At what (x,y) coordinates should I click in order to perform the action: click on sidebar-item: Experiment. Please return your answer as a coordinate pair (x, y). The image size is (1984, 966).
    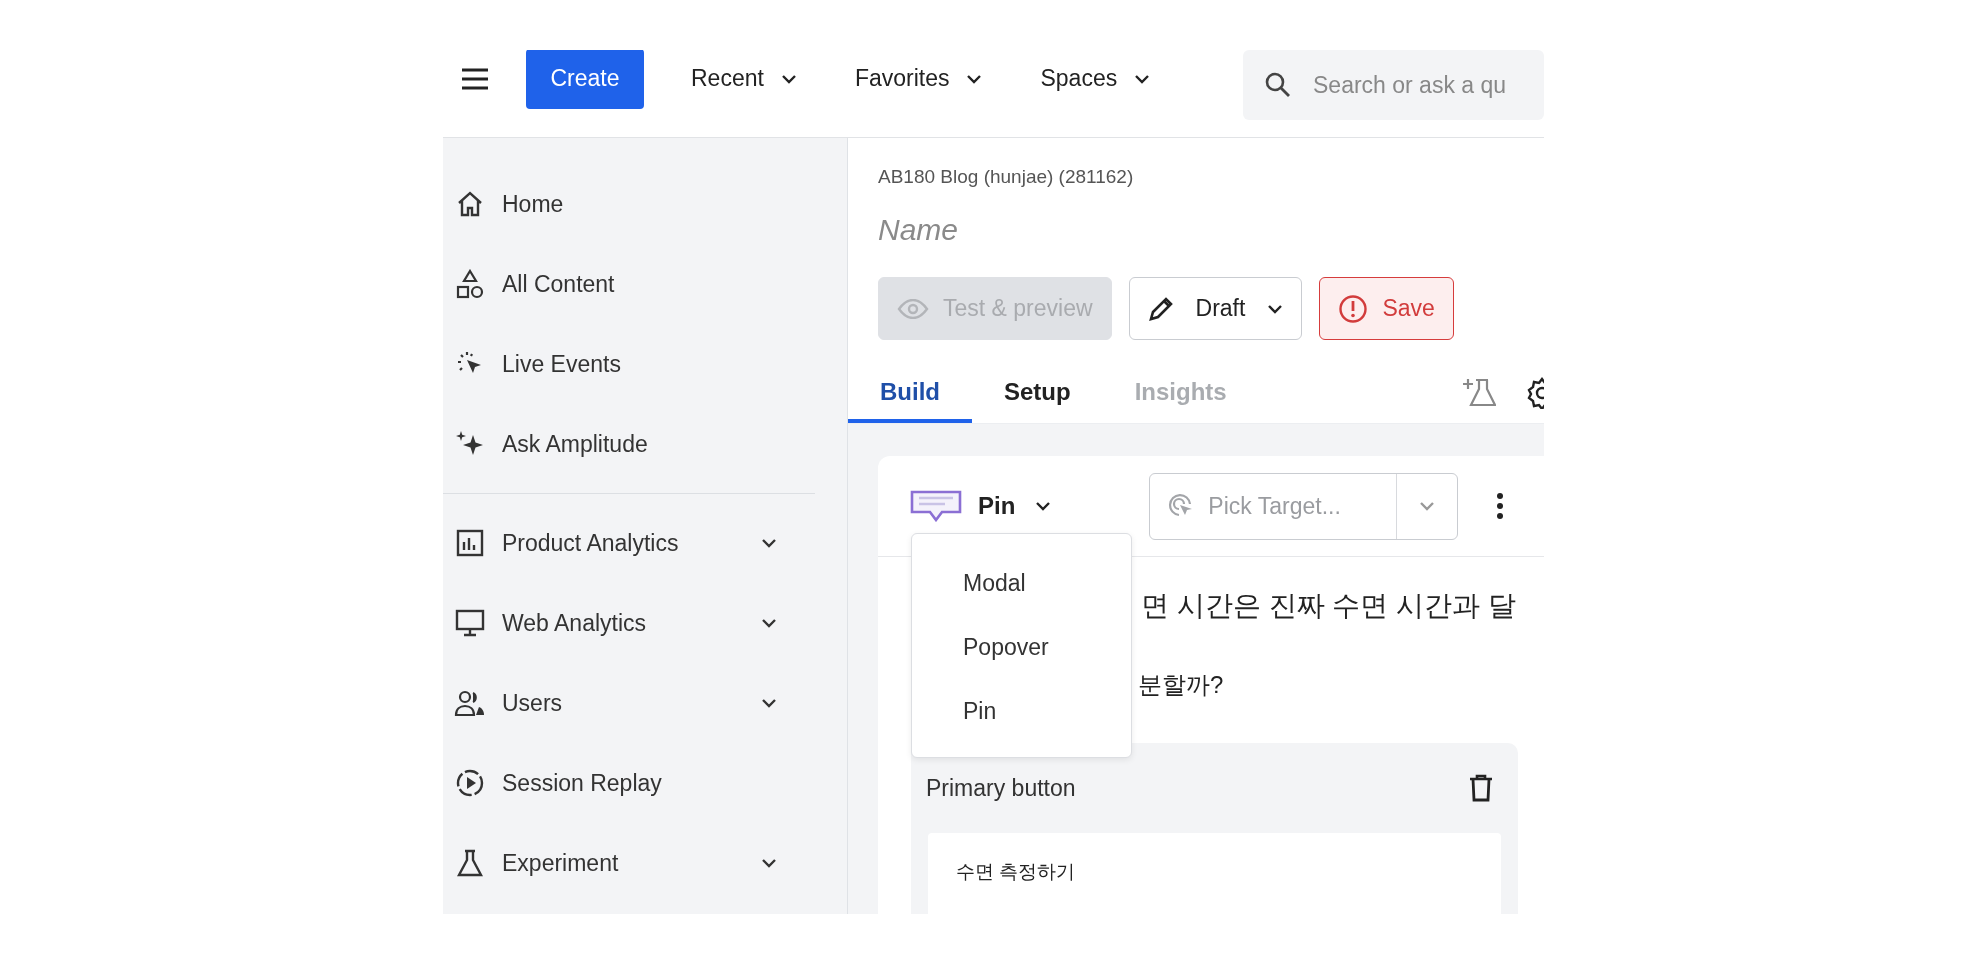
    Looking at the image, I should click on (629, 863).